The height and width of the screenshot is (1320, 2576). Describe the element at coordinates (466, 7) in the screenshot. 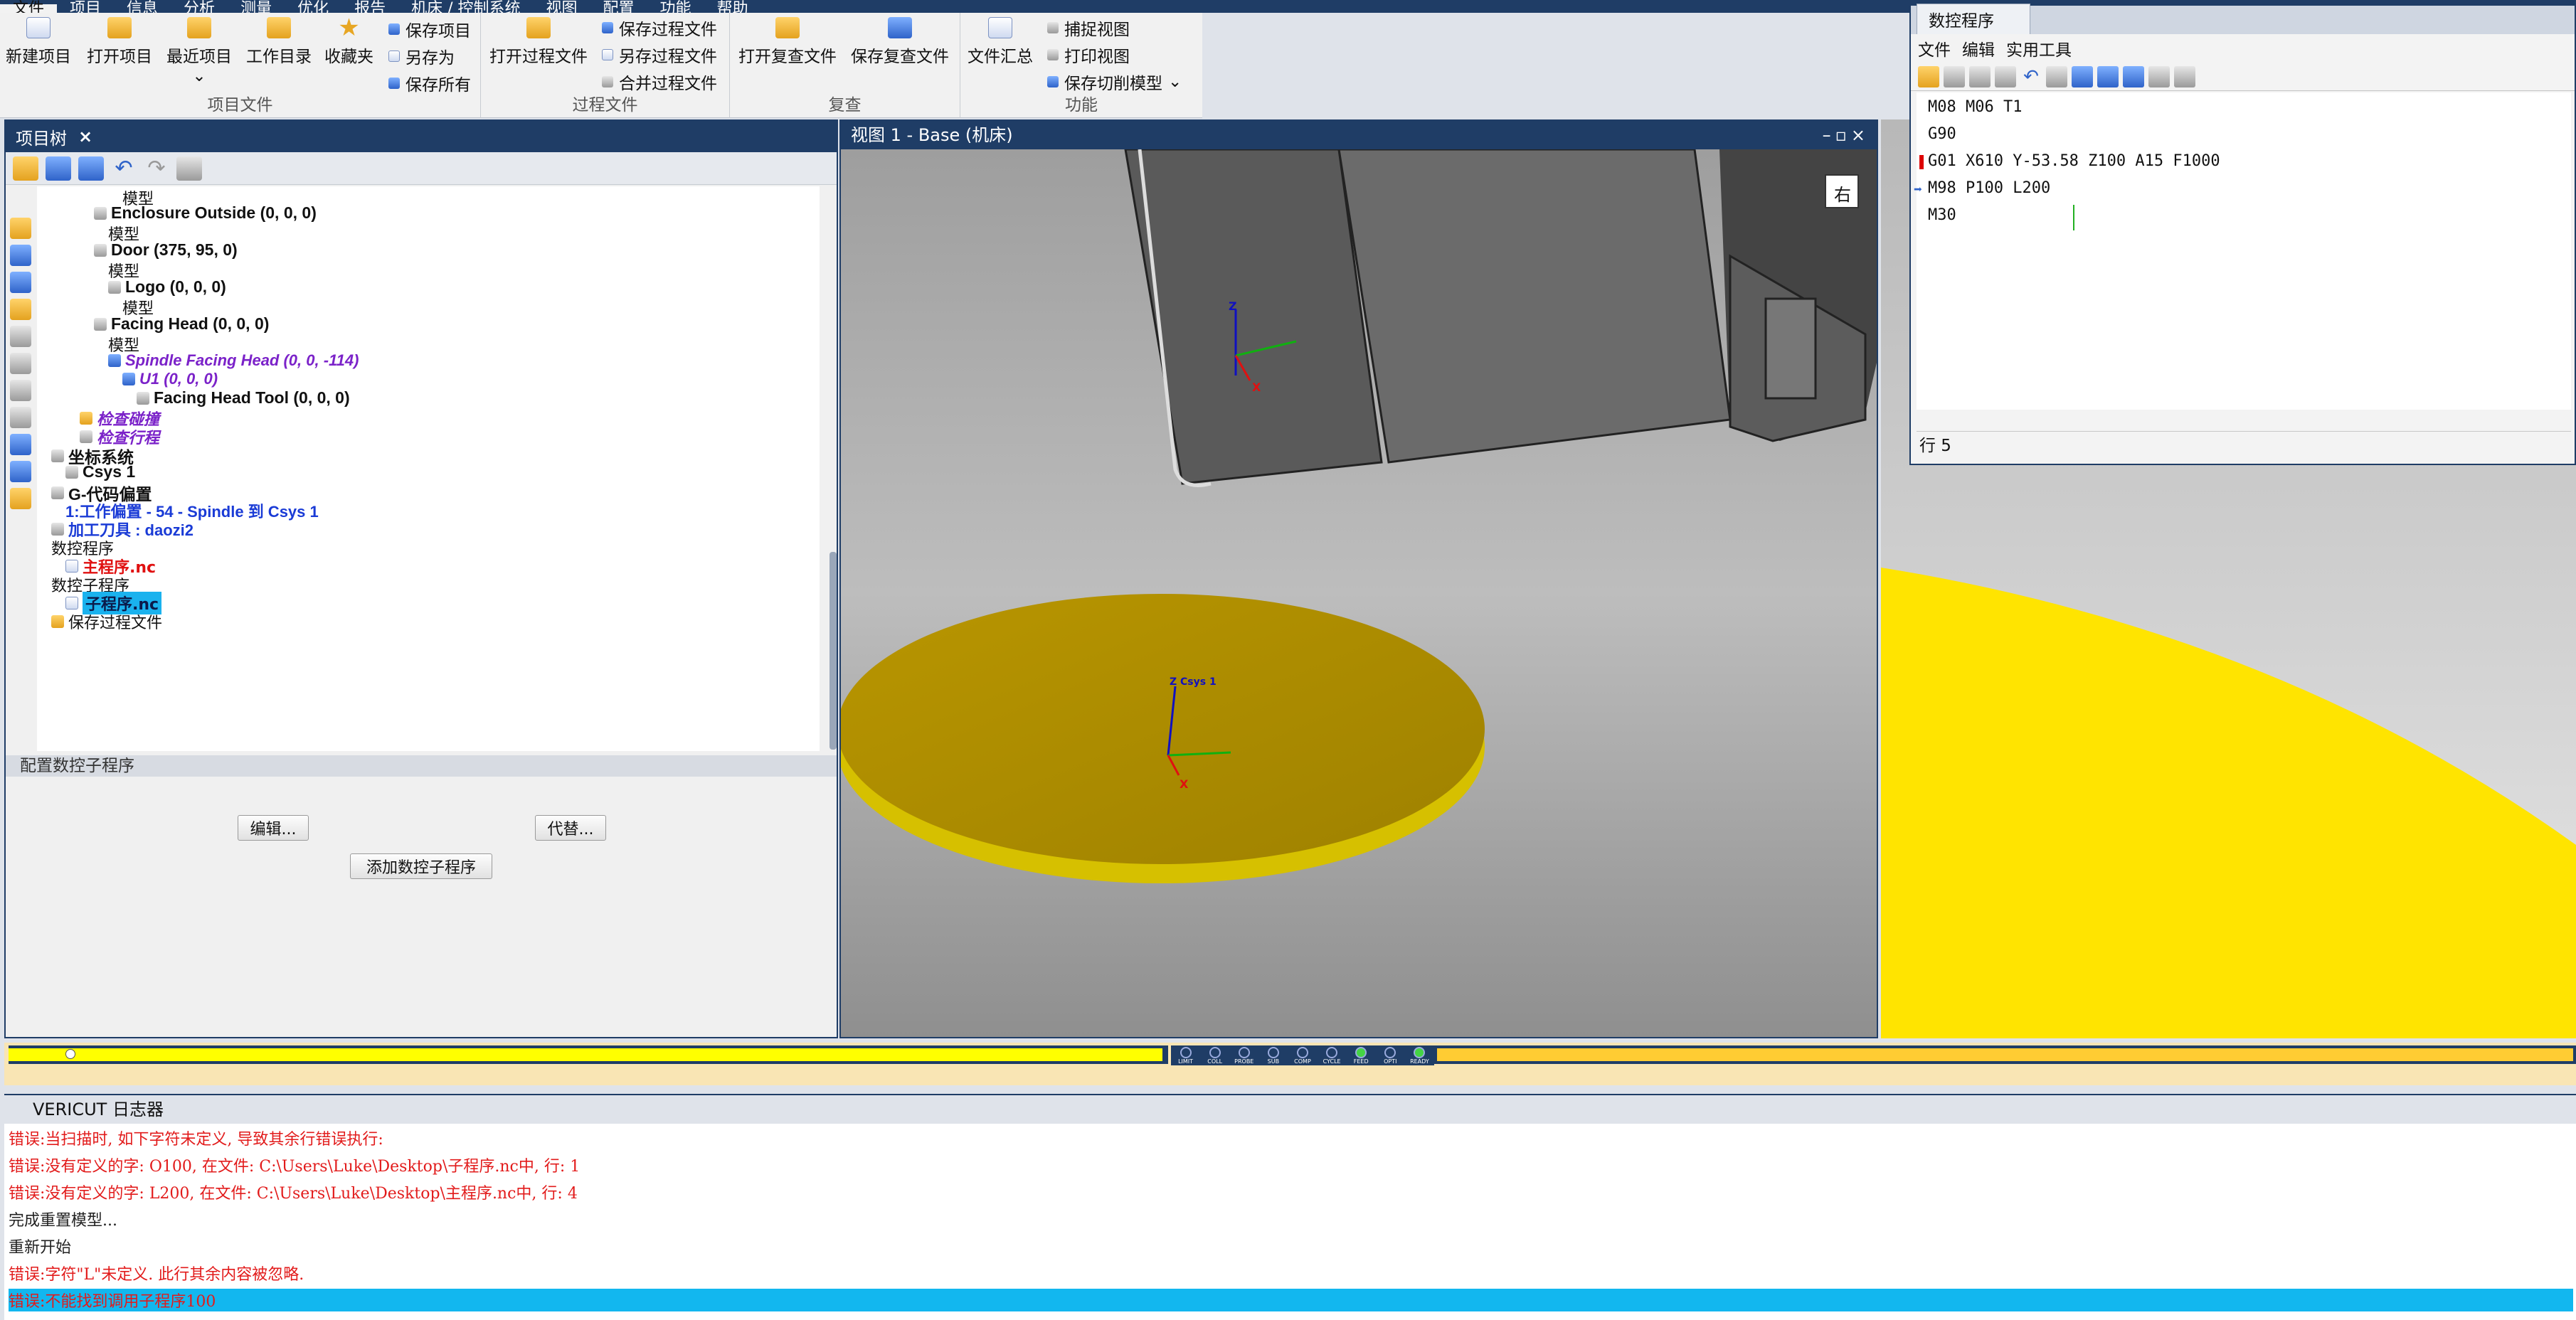

I see `menu-machine: 机床 / 控制系统` at that location.